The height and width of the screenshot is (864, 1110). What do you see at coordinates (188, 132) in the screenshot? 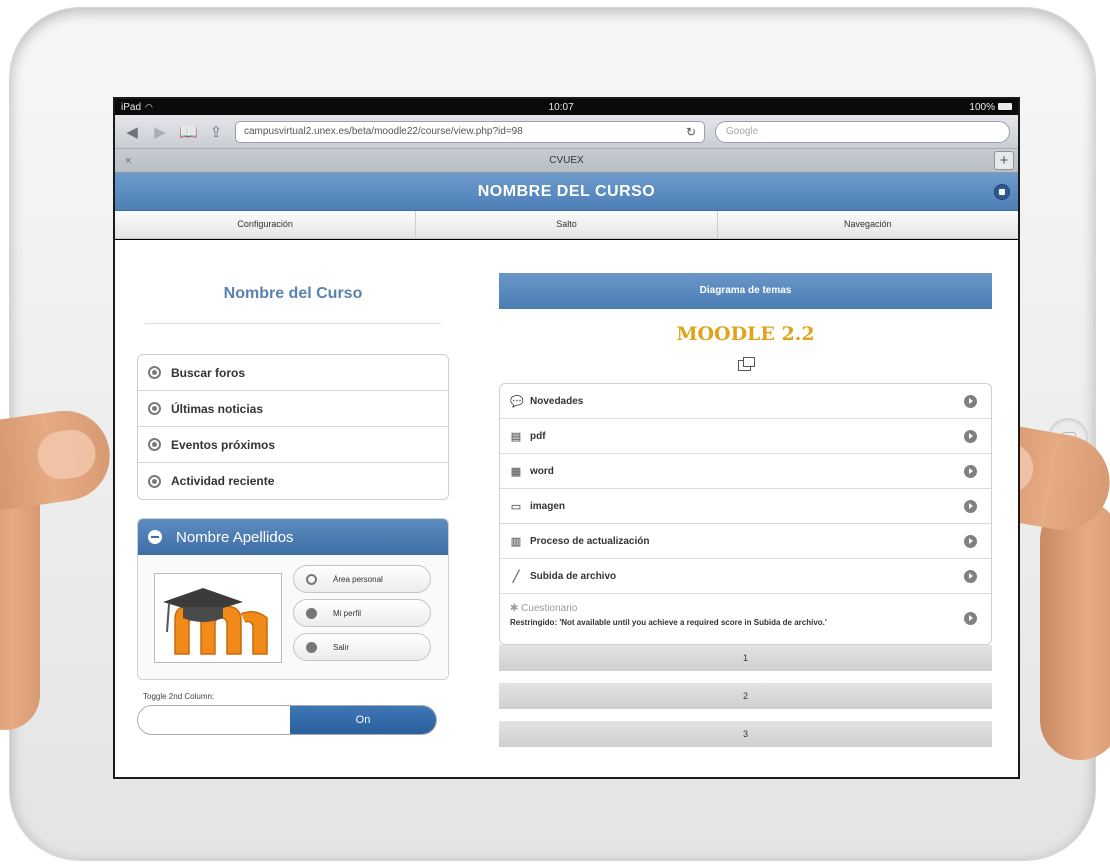
I see `bookmarks-icon: 📖` at bounding box center [188, 132].